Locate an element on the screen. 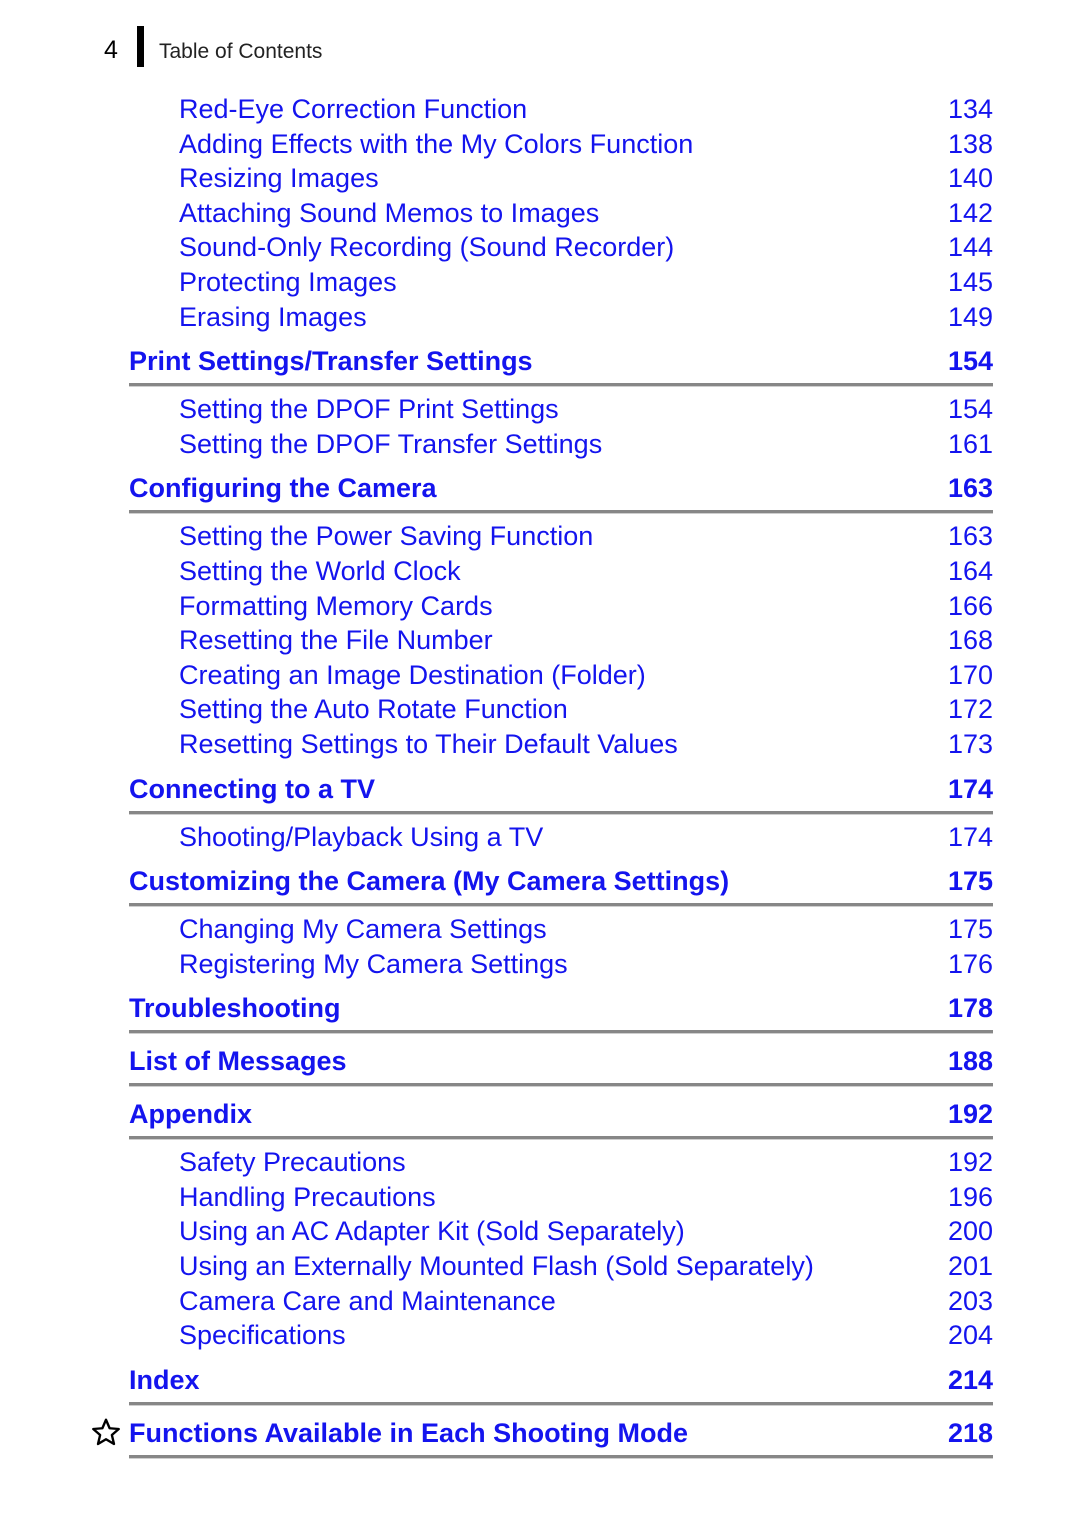  toc-entry-page-number: 201 is located at coordinates (970, 1266).